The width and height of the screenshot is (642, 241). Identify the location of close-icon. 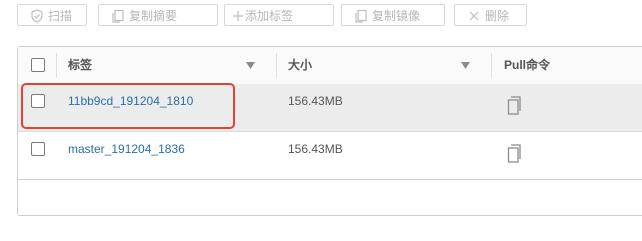
(474, 16).